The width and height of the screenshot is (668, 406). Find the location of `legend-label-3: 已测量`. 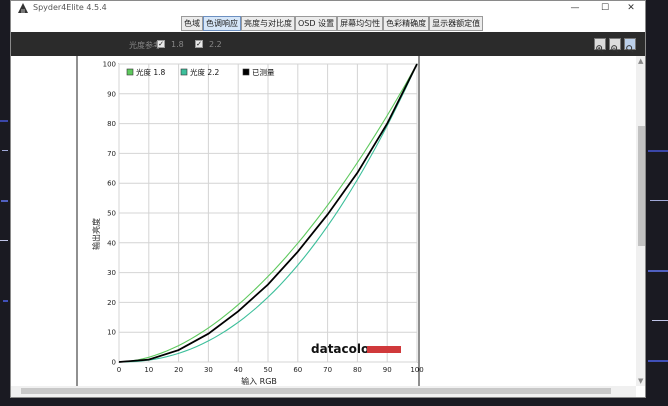

legend-label-3: 已测量 is located at coordinates (263, 72).